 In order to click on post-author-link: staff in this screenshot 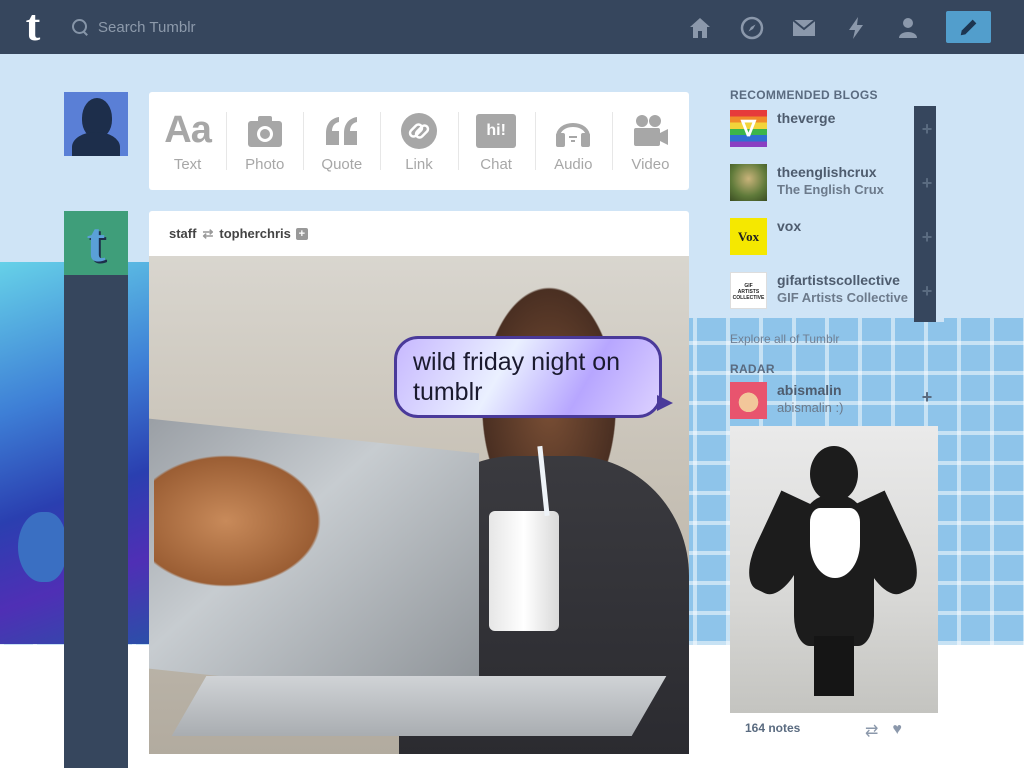, I will do `click(182, 233)`.